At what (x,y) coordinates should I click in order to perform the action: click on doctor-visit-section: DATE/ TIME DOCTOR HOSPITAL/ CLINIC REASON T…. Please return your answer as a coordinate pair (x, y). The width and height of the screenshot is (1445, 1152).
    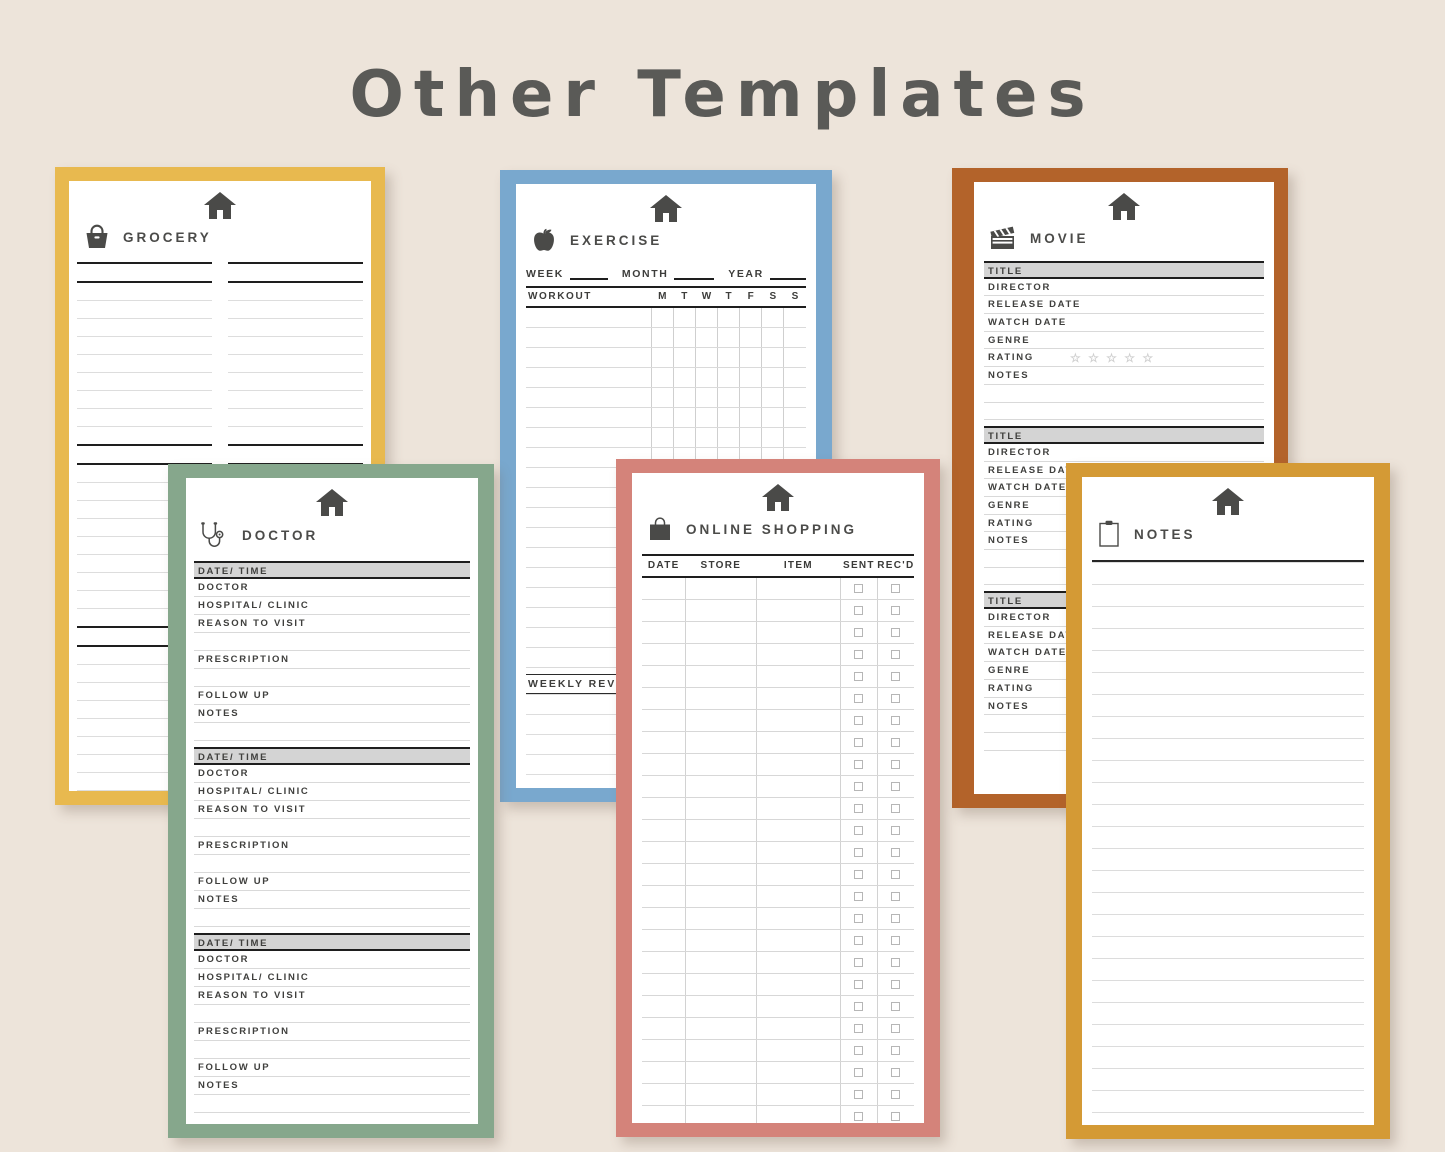
    Looking at the image, I should click on (332, 1023).